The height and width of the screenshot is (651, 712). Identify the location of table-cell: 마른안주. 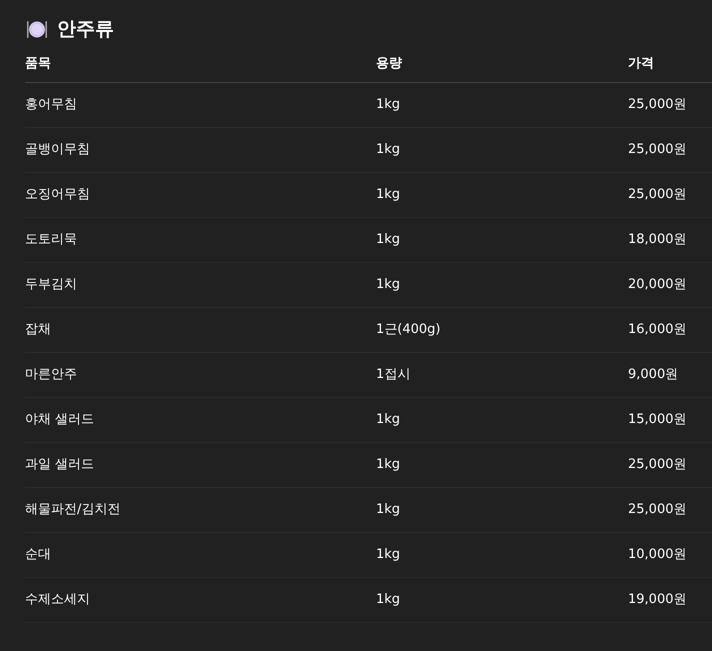
(51, 374).